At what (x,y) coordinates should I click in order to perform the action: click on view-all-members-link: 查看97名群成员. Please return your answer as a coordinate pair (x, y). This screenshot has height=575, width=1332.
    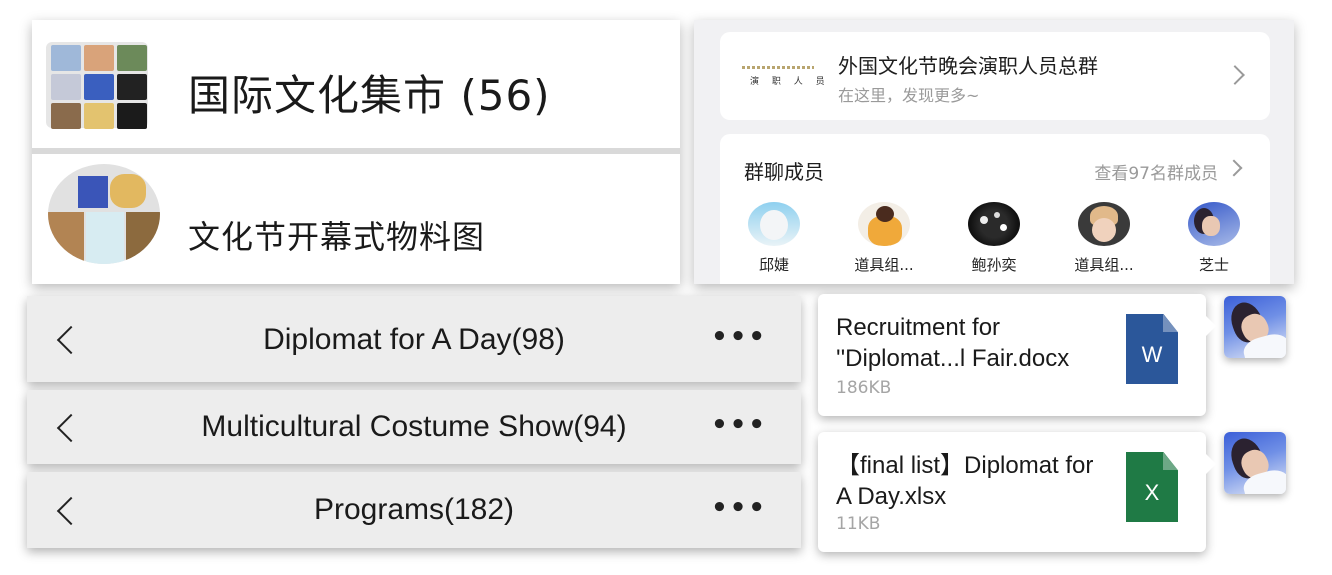
    Looking at the image, I should click on (1156, 171).